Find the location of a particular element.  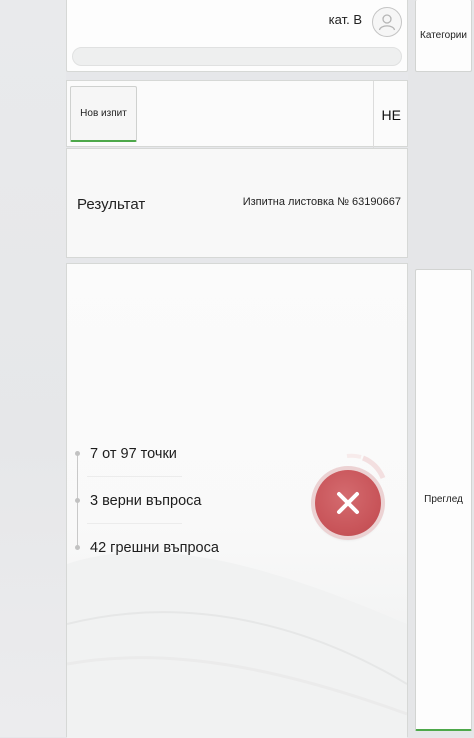

right-sidebar: Категории Преглед is located at coordinates (441, 368).